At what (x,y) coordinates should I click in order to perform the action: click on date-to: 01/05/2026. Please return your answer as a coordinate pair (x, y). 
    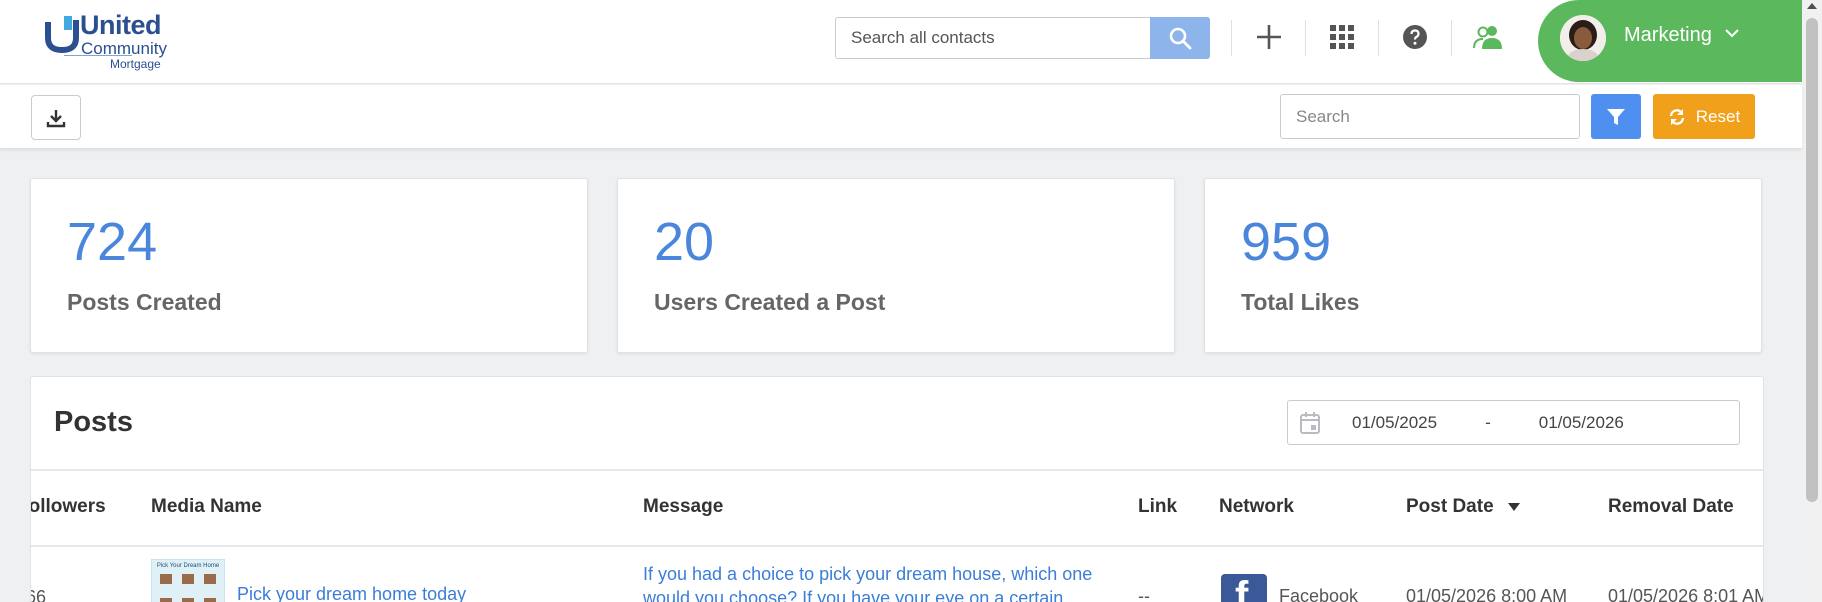
    Looking at the image, I should click on (1581, 423).